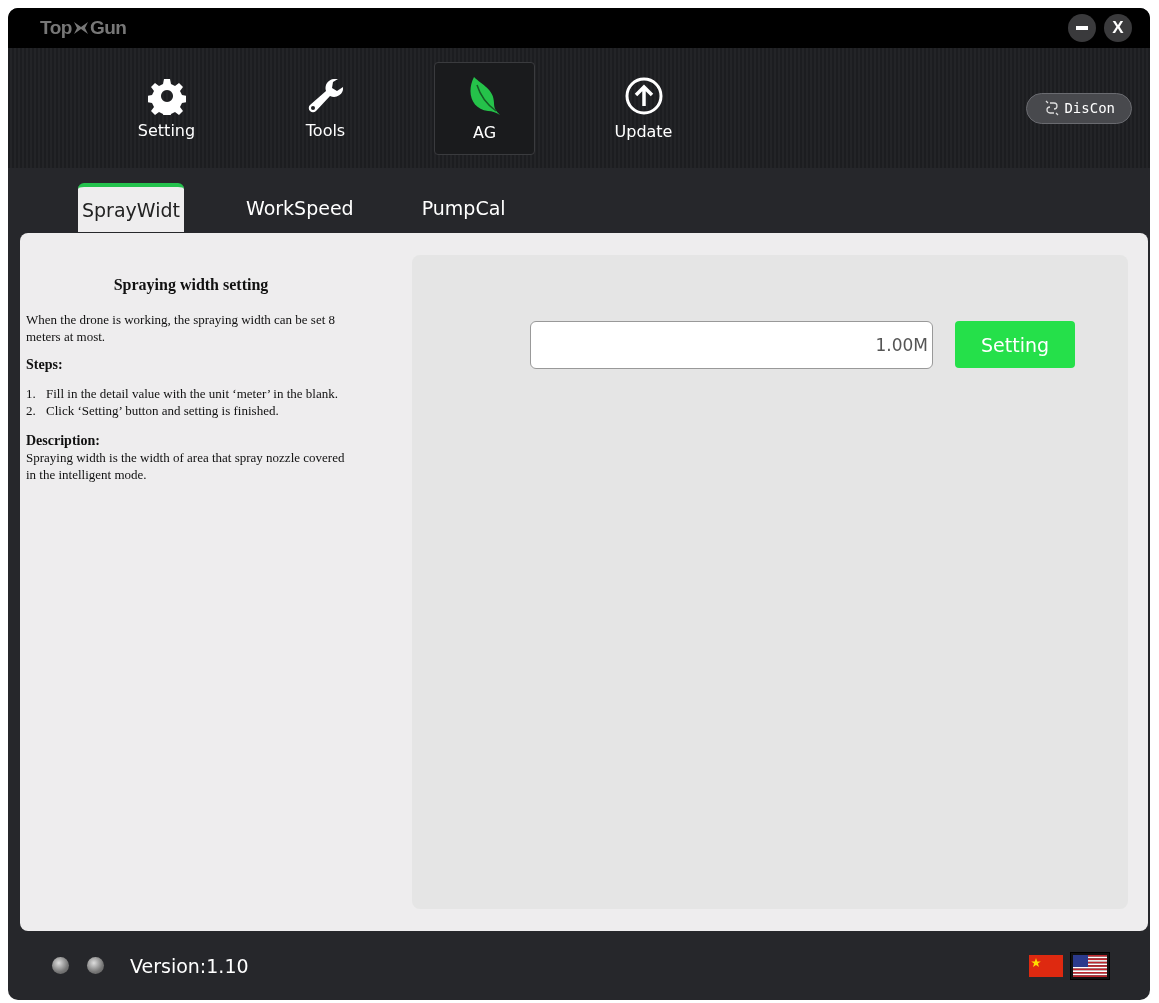 Image resolution: width=1159 pixels, height=1003 pixels. I want to click on step-number: 2., so click(31, 411).